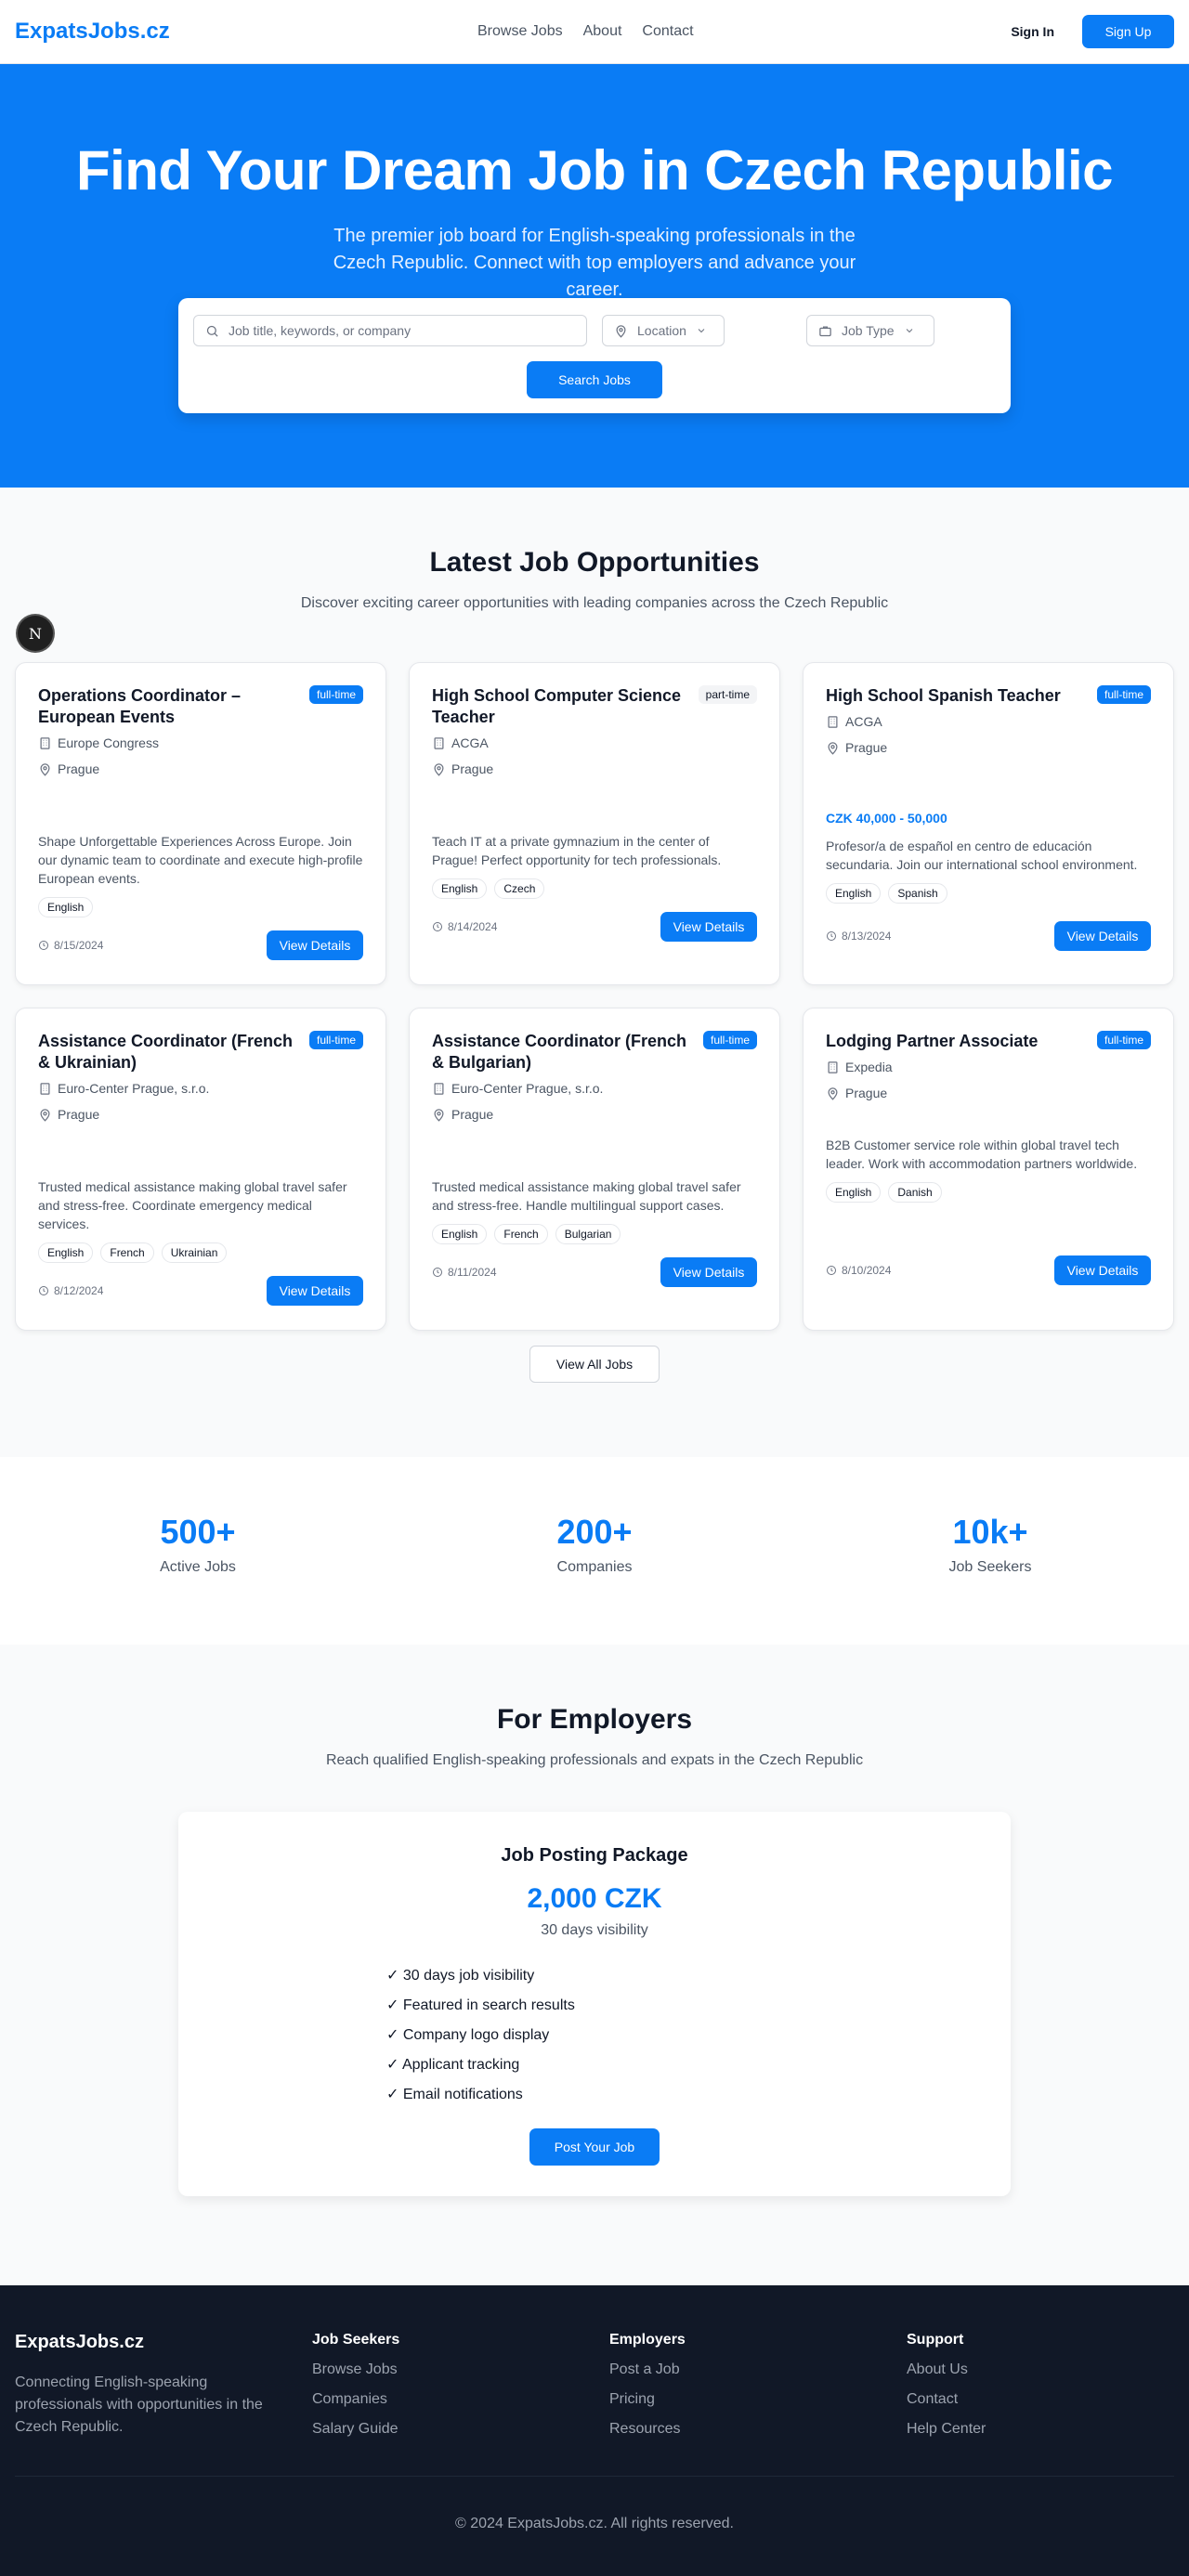  Describe the element at coordinates (356, 2400) in the screenshot. I see `footer-link: Companies` at that location.